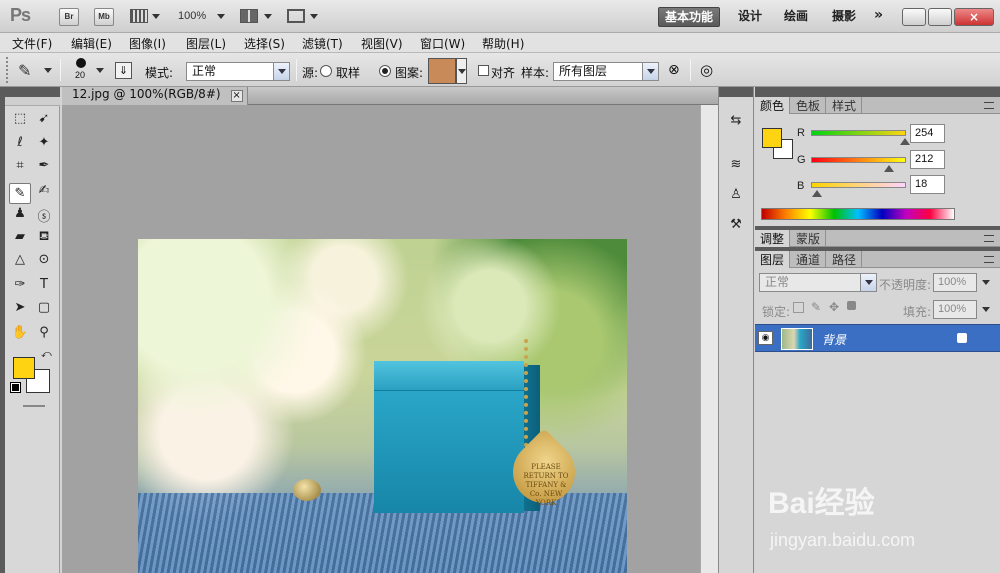 The height and width of the screenshot is (573, 1000). What do you see at coordinates (858, 185) in the screenshot?
I see `blue-slider` at bounding box center [858, 185].